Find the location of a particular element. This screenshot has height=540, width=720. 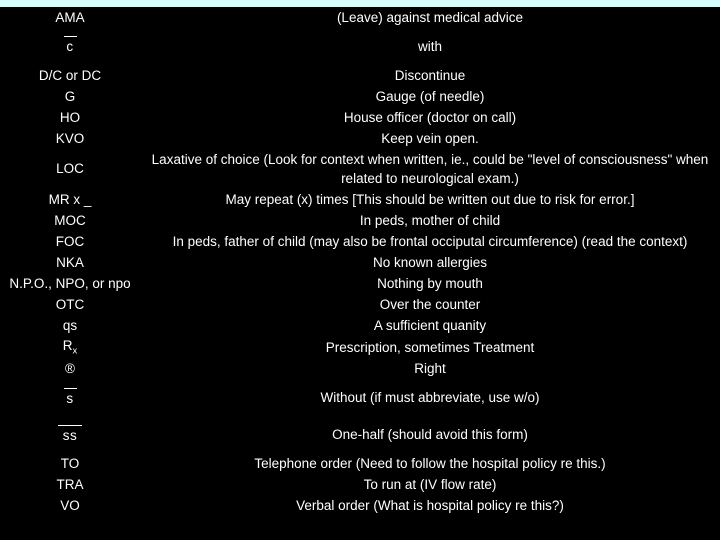

registered-trademark-icon: ® is located at coordinates (70, 369).